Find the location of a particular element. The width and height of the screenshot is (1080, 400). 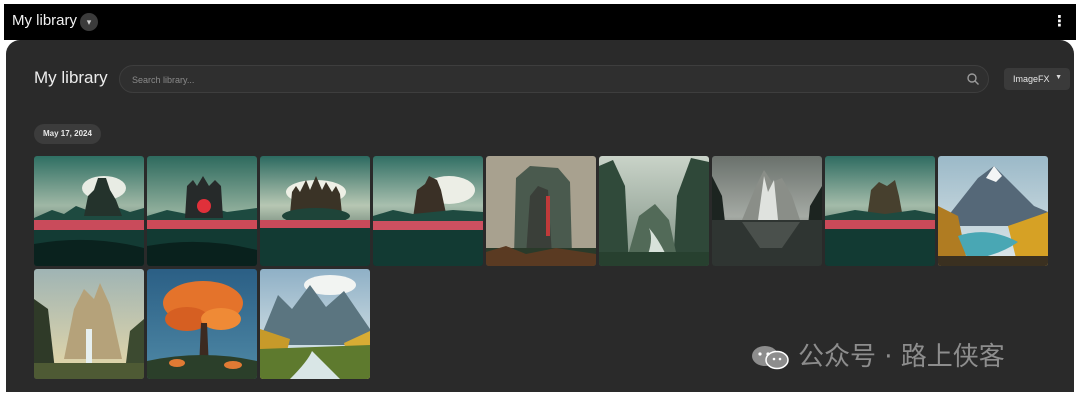

chevron-down-icon: ▾ is located at coordinates (89, 22).